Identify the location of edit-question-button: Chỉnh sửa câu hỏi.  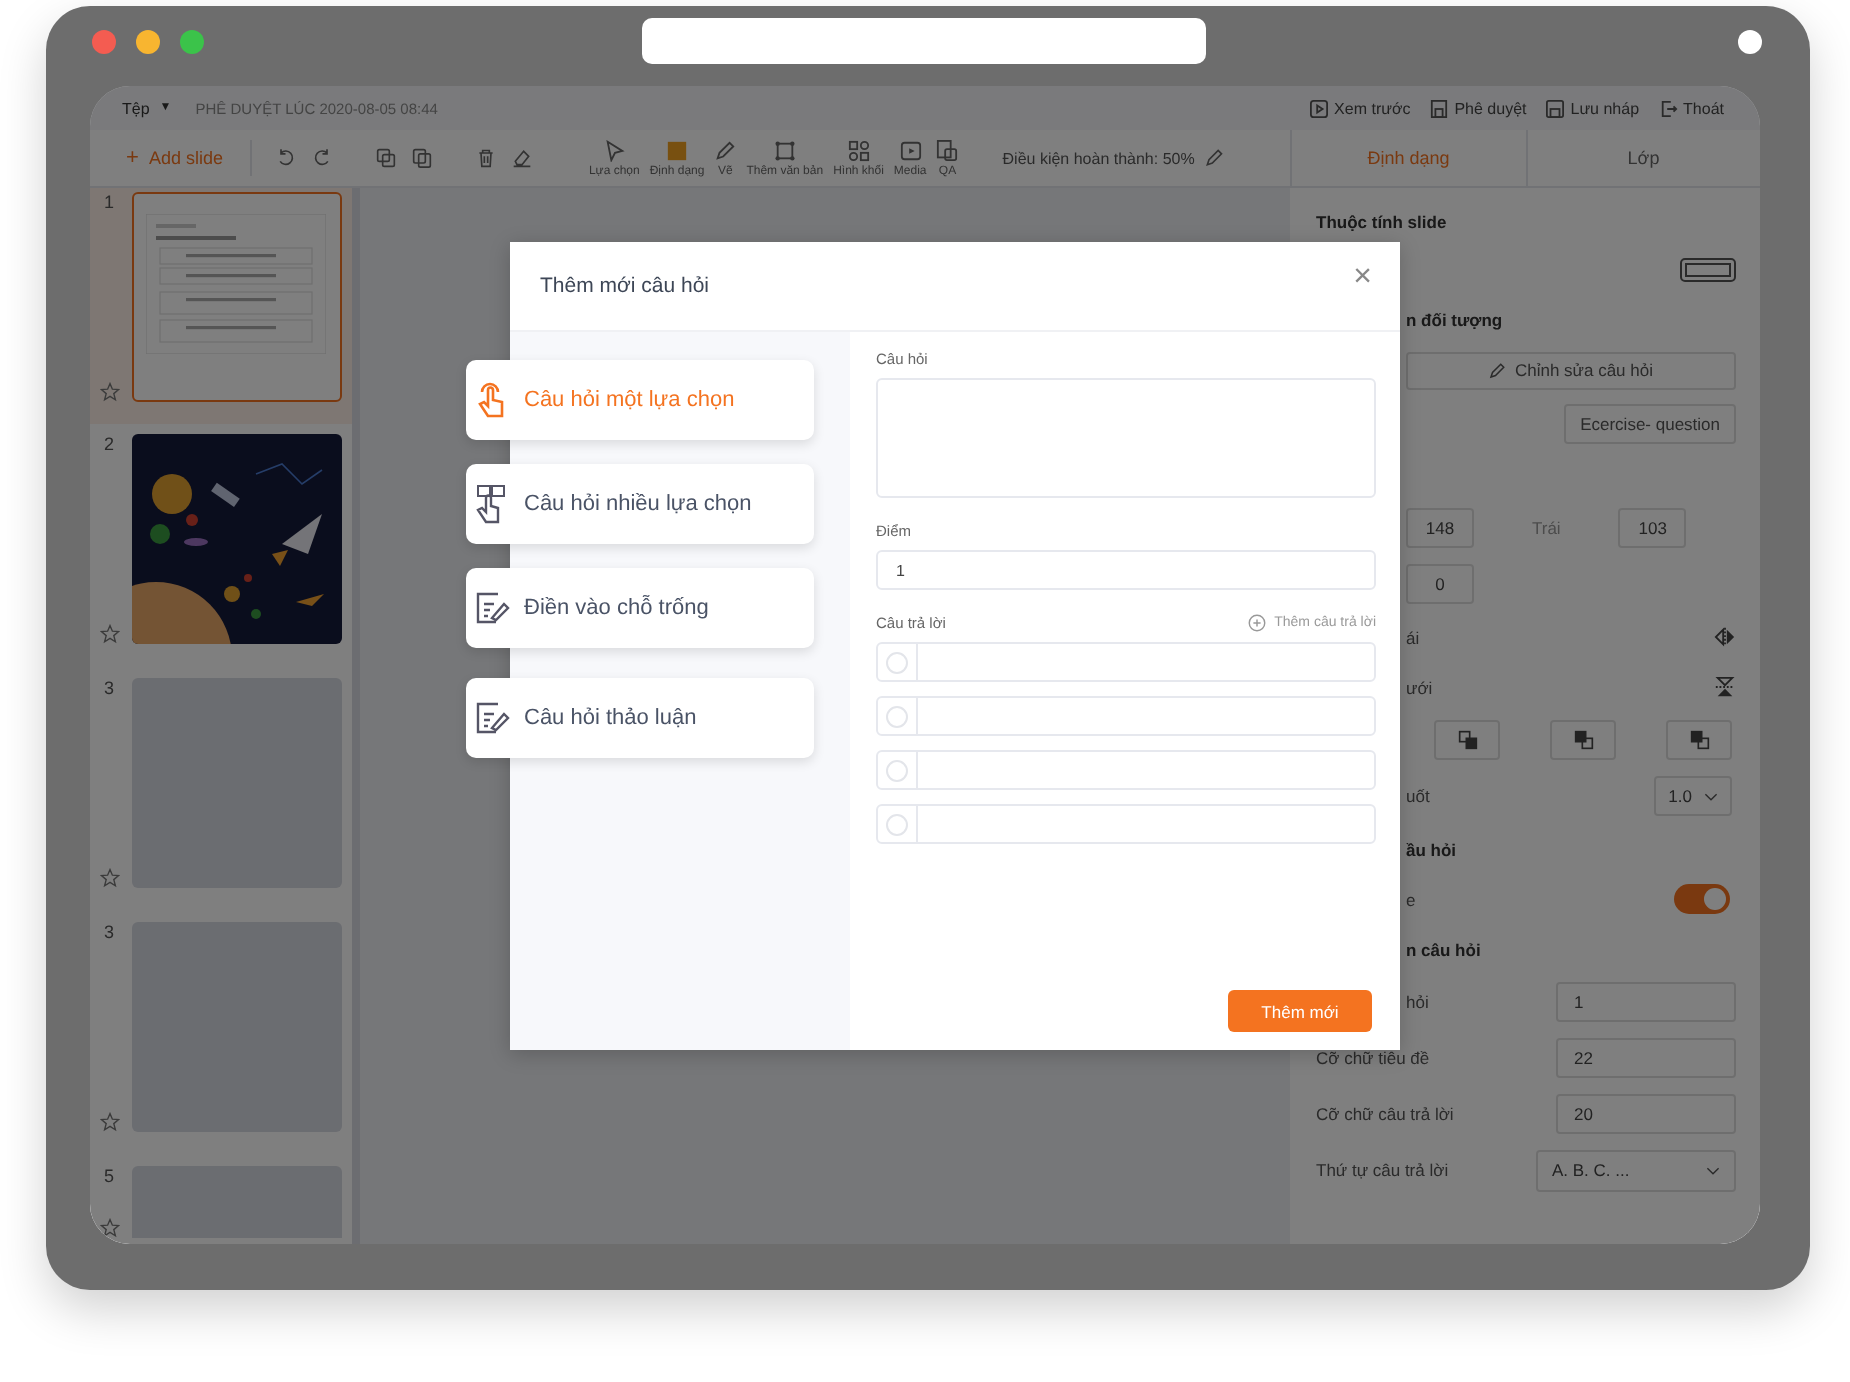
(1571, 370).